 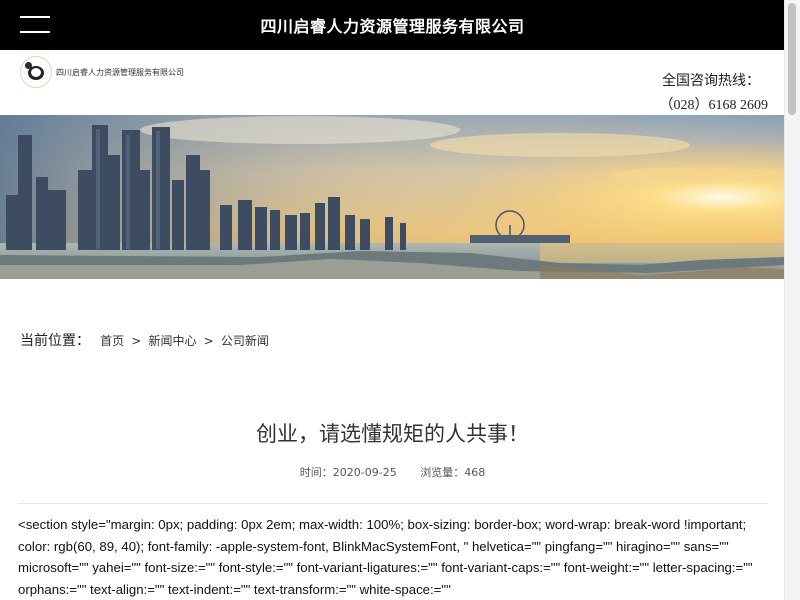 What do you see at coordinates (120, 72) in the screenshot?
I see `logo-text: 四川启睿人力资源管理服务有限公司` at bounding box center [120, 72].